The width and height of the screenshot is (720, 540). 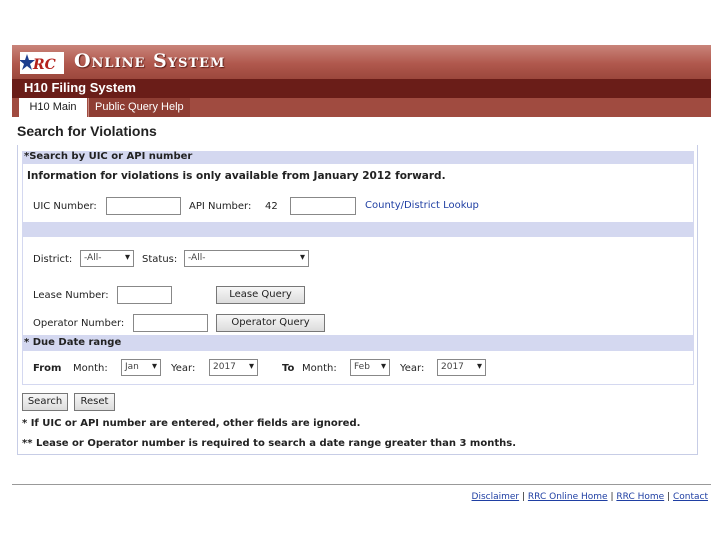 I want to click on disclaimer-link: Disclaimer, so click(x=496, y=497).